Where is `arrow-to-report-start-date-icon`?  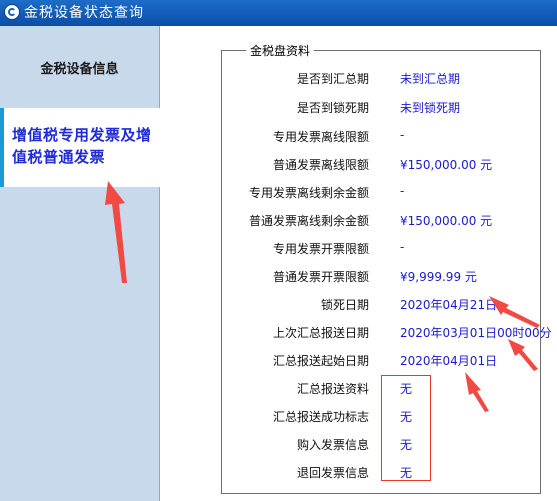 arrow-to-report-start-date-icon is located at coordinates (477, 392).